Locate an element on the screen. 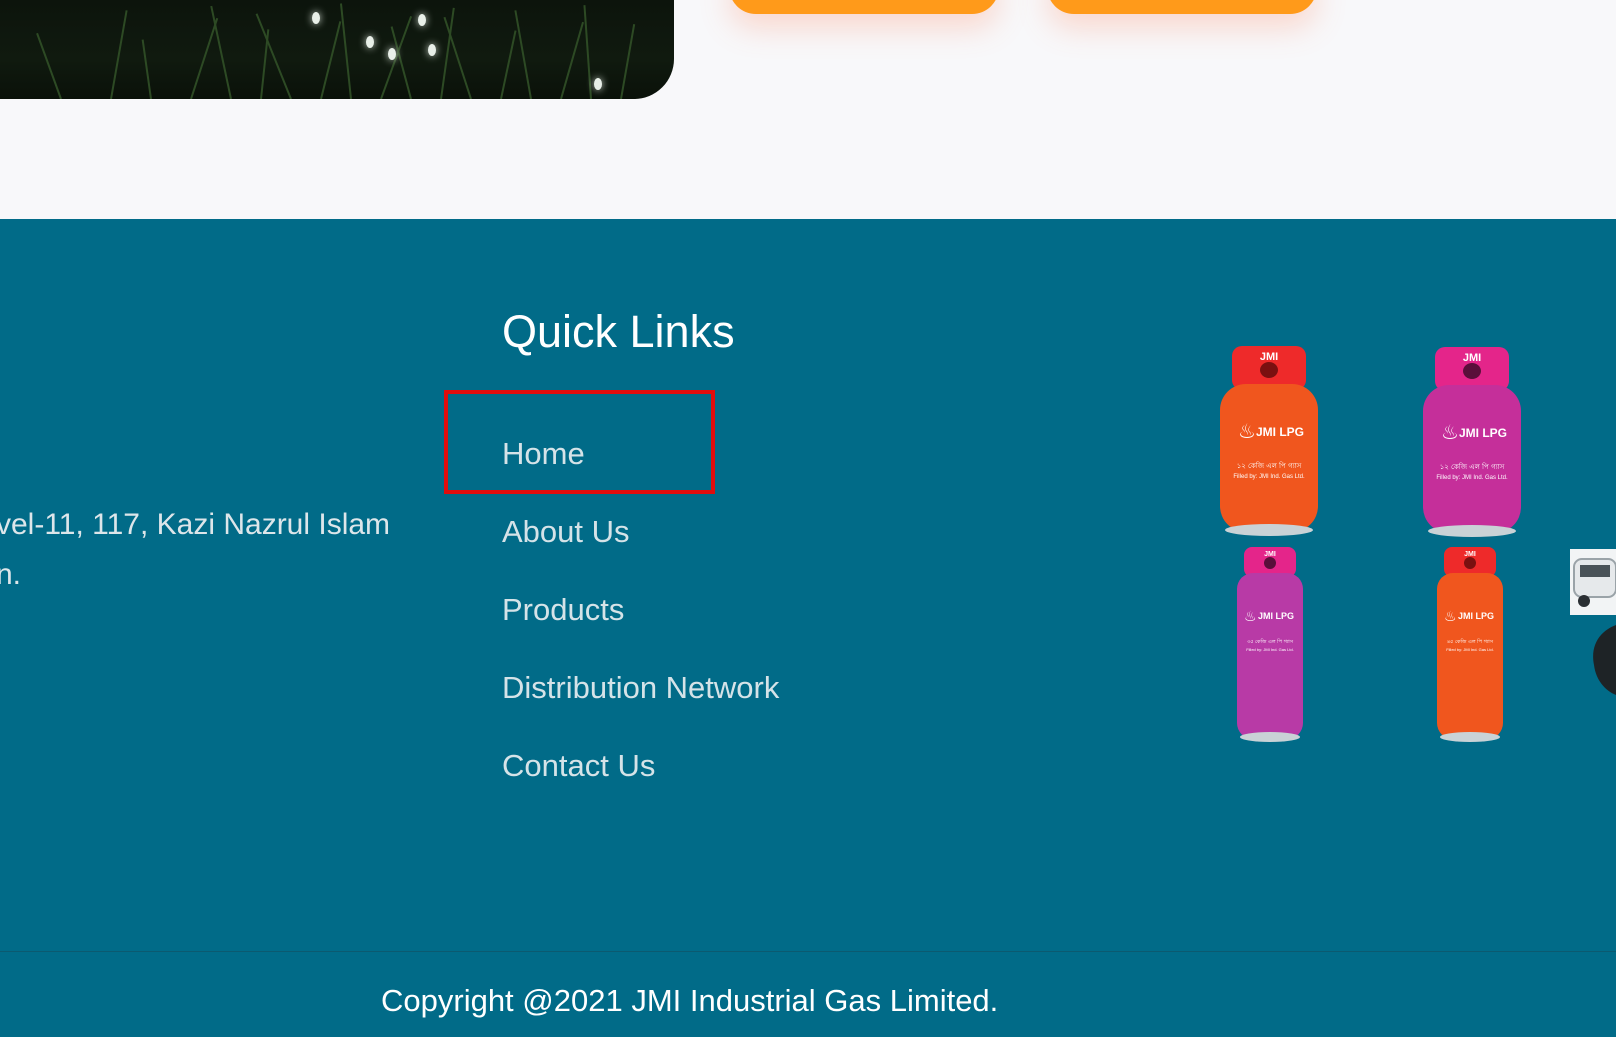  quick-link-contact: Contact Us is located at coordinates (578, 766).